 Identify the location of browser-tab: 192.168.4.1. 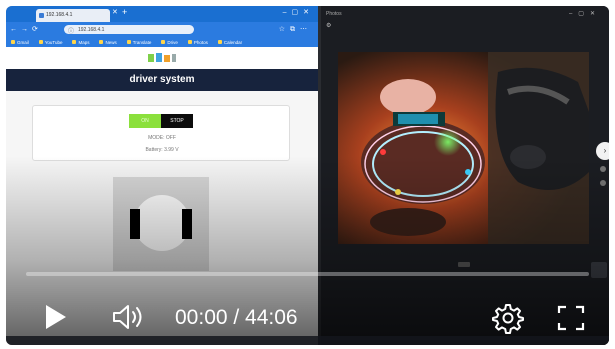
(73, 15).